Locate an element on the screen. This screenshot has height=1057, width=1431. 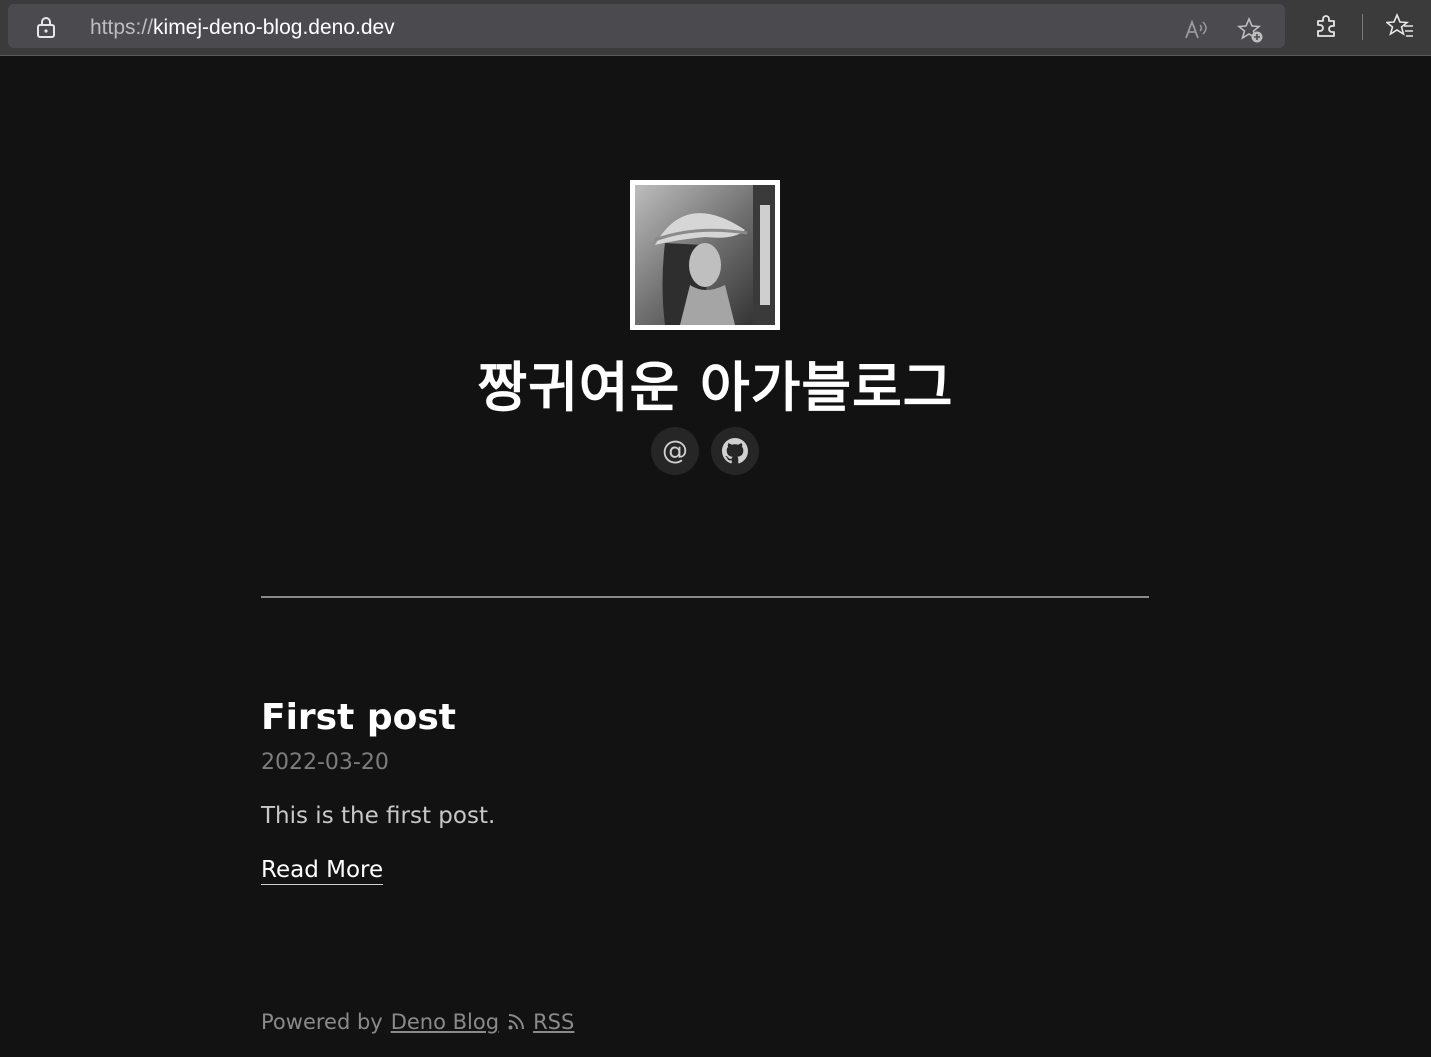
read-more-link: Read More is located at coordinates (322, 871).